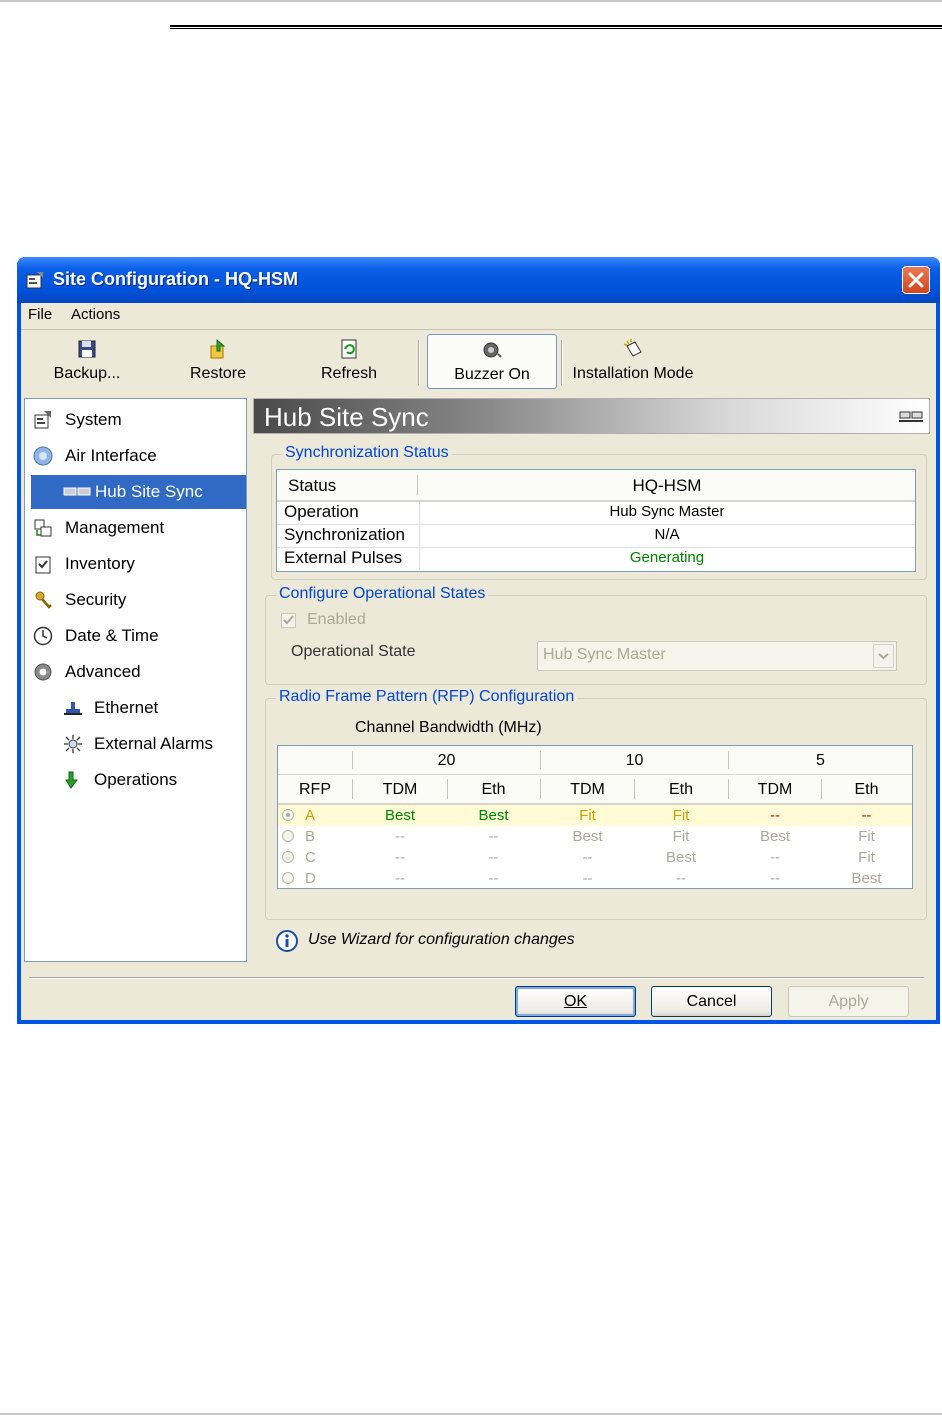 This screenshot has width=942, height=1415. I want to click on floppy-disk-icon, so click(87, 349).